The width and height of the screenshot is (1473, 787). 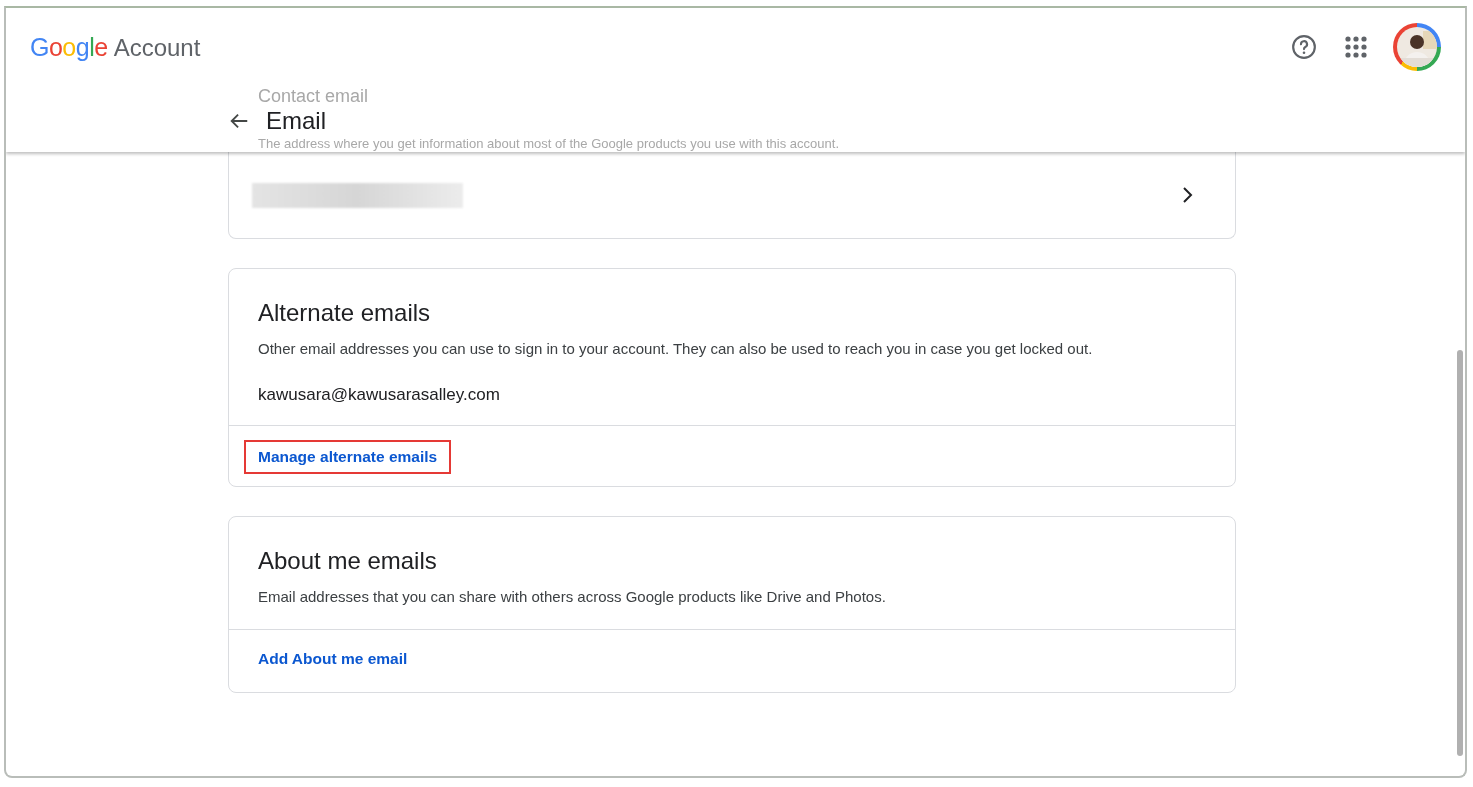 What do you see at coordinates (69, 47) in the screenshot?
I see `logo-text: Google` at bounding box center [69, 47].